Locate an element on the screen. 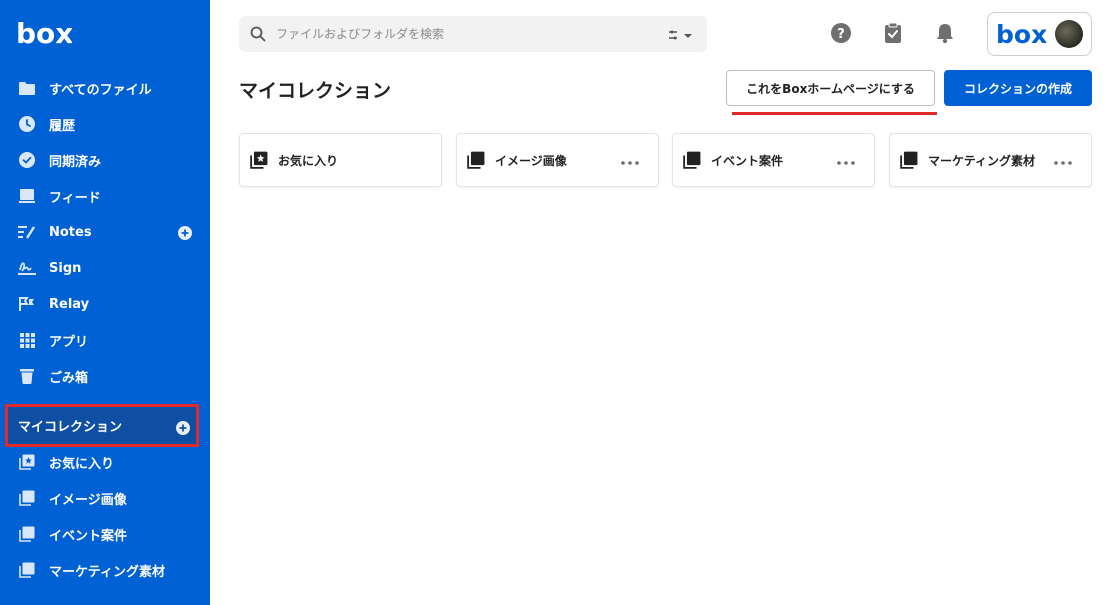 The height and width of the screenshot is (605, 1117). page-title: マイコレクション is located at coordinates (315, 91).